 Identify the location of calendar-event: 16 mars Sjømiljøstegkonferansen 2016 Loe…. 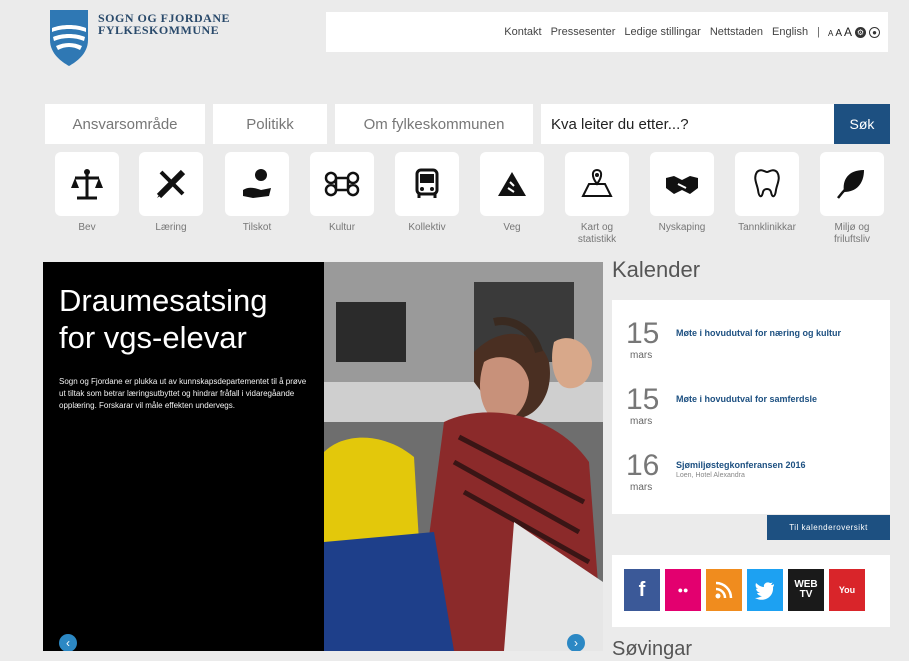
(751, 480).